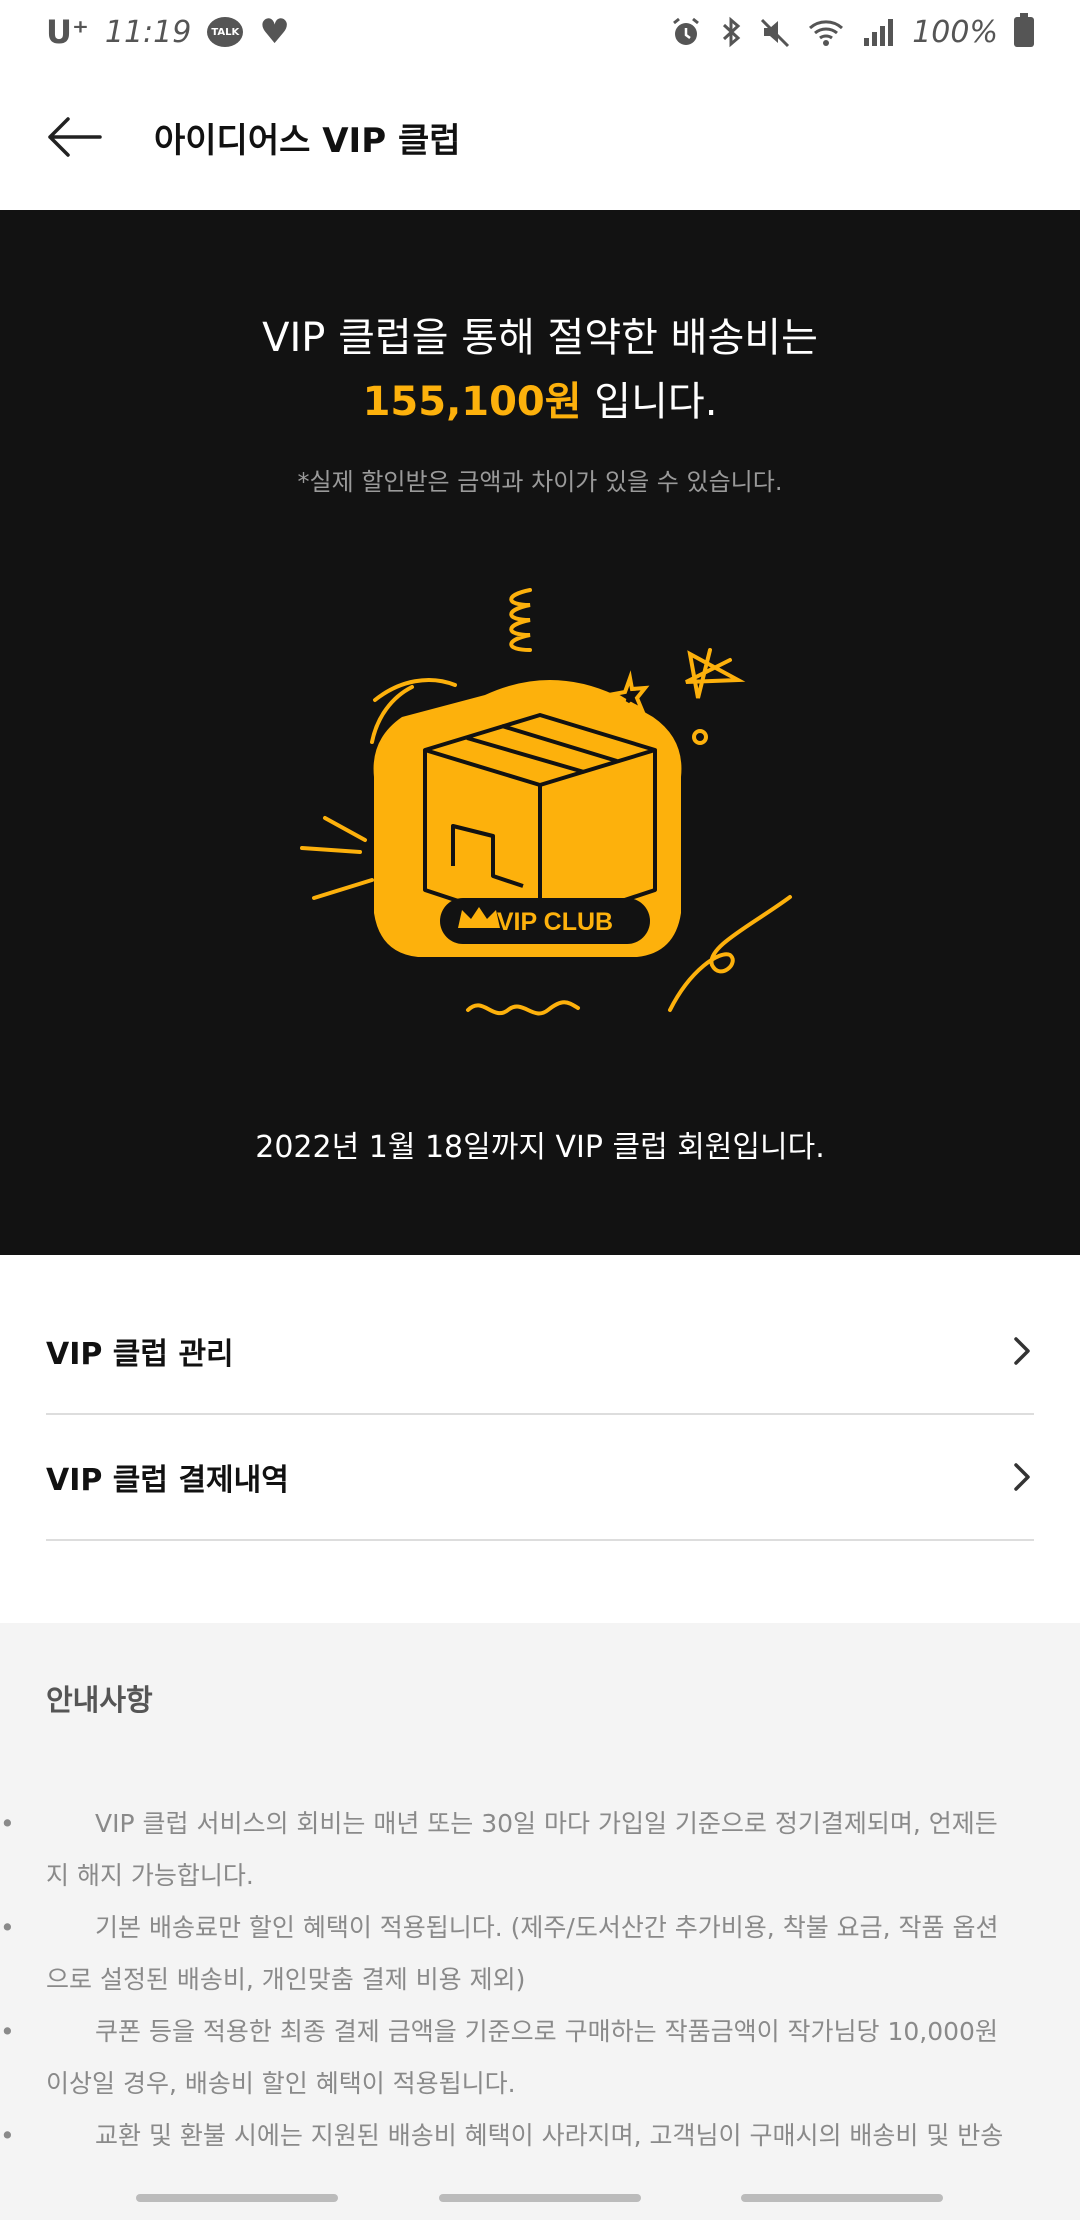 This screenshot has width=1080, height=2220. What do you see at coordinates (540, 338) in the screenshot?
I see `headline-line1: VIP 클럽을 통해 절약한 배송비는` at bounding box center [540, 338].